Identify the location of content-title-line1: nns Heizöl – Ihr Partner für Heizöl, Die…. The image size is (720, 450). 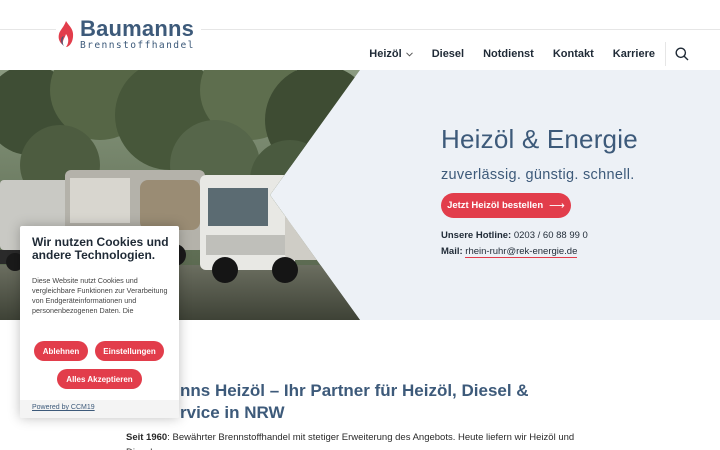
(354, 390).